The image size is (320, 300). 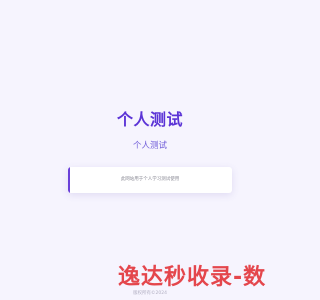 I want to click on footer-copyright: 版权所有©2024, so click(x=150, y=293).